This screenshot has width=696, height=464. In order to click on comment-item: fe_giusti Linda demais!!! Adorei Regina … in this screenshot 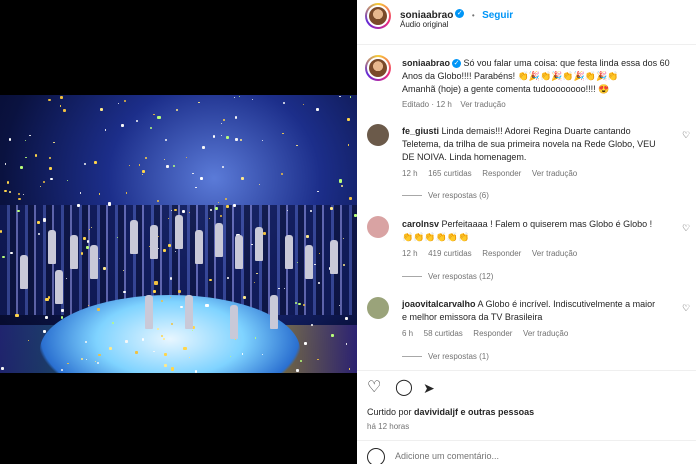, I will do `click(546, 163)`.